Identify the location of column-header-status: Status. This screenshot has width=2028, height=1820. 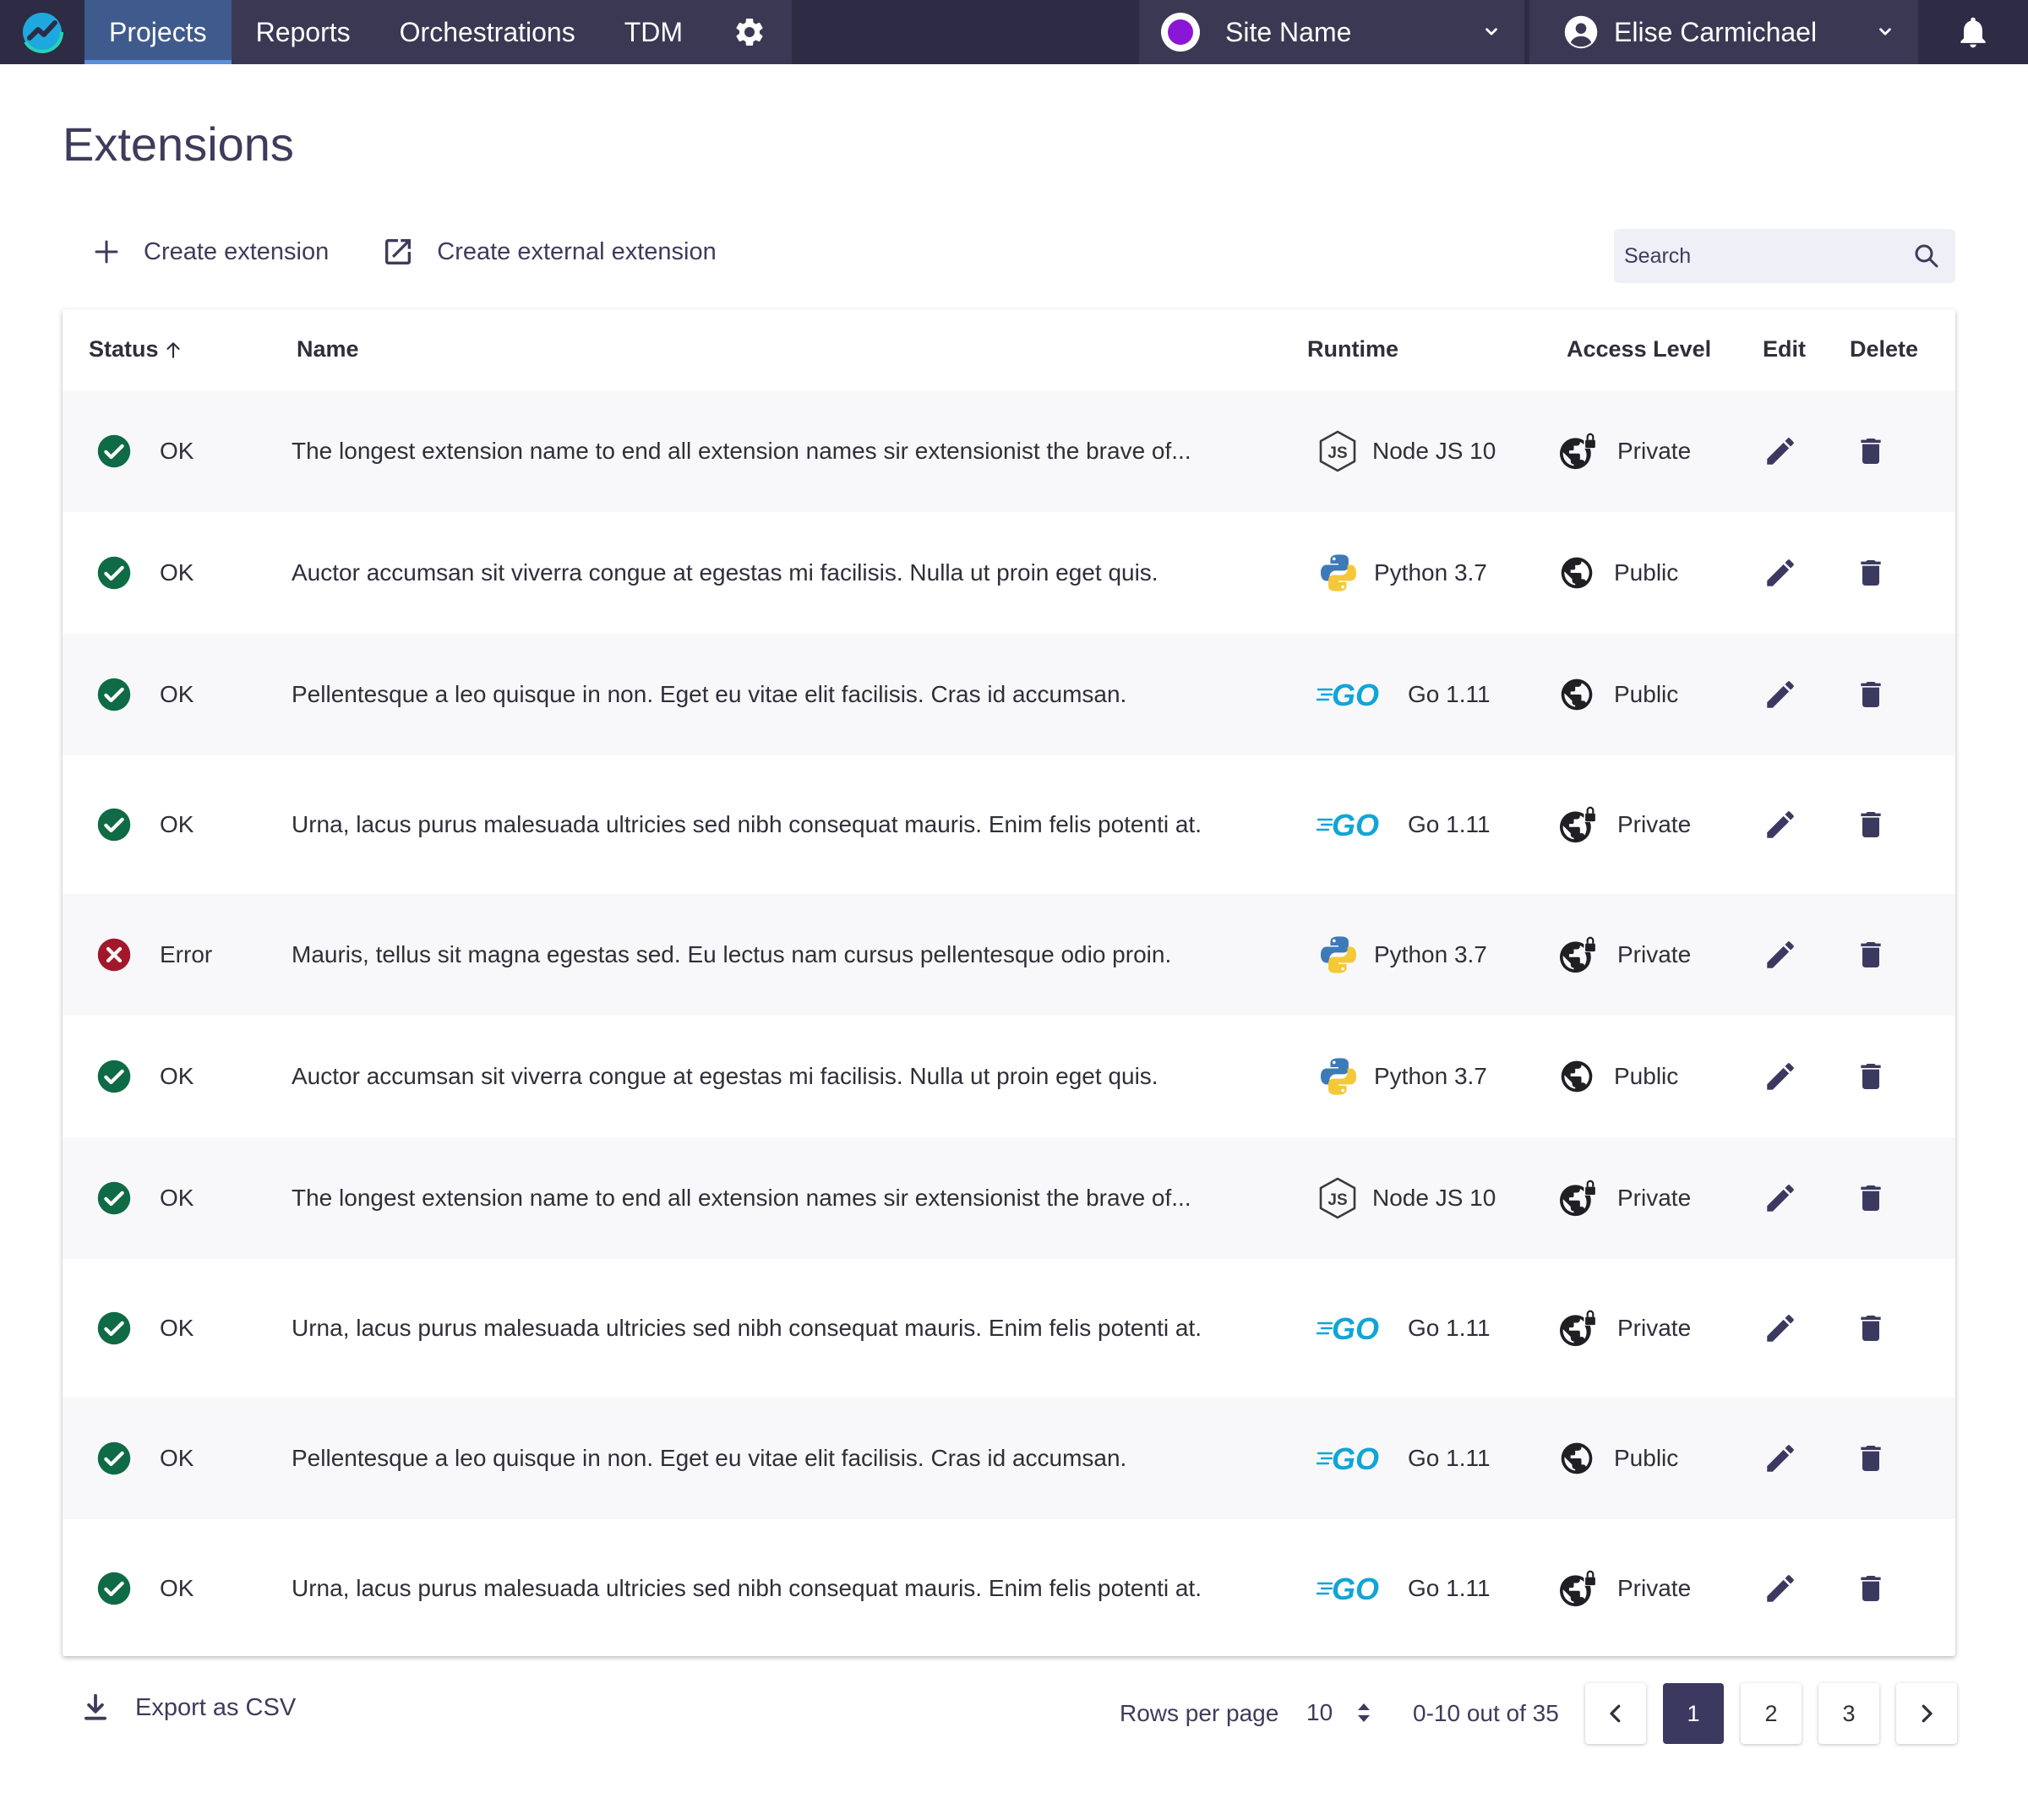
(136, 349).